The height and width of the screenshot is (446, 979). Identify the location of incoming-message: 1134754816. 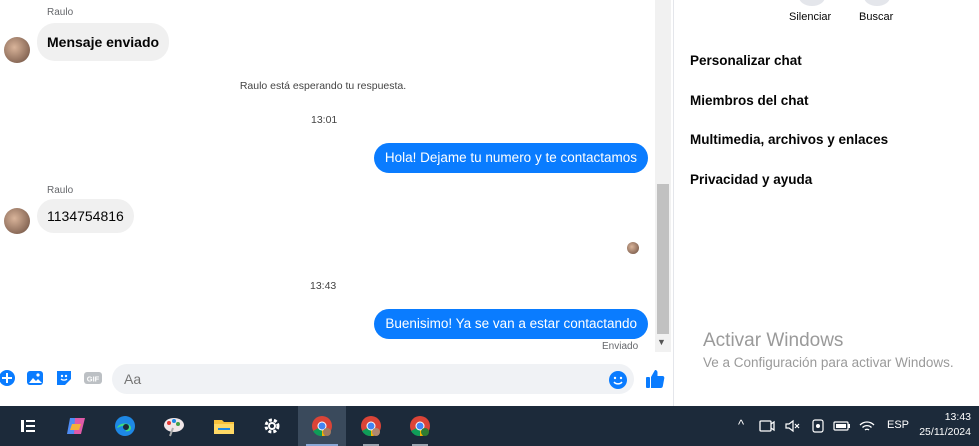
(85, 216).